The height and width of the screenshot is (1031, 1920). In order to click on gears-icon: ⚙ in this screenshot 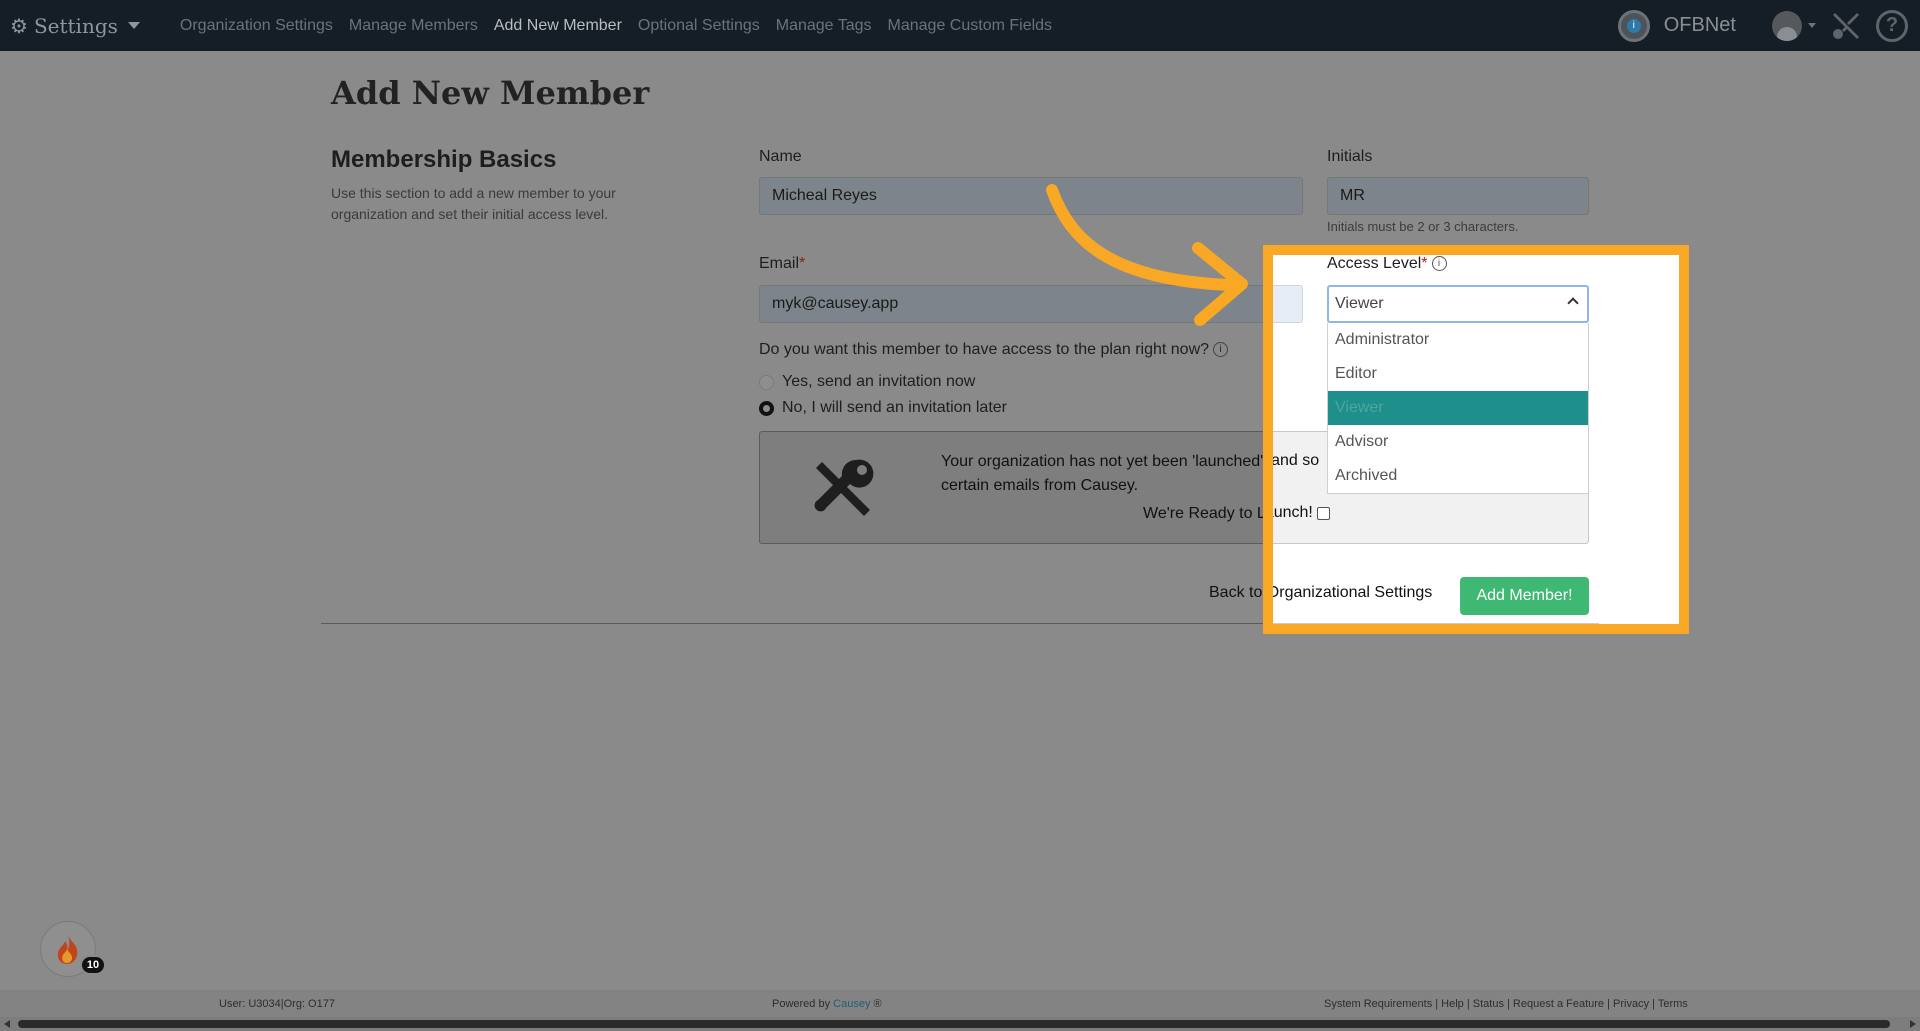, I will do `click(19, 25)`.